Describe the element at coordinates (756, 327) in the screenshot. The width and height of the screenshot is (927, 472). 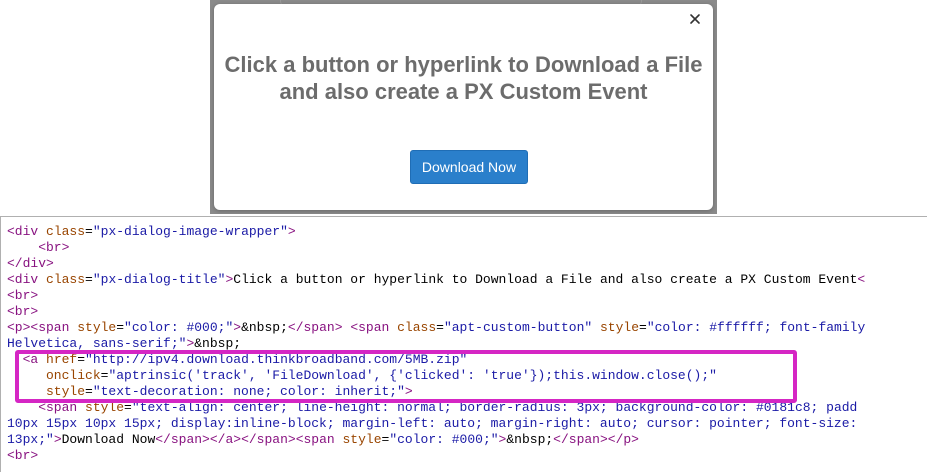
I see `code-token: "color: #ffffff; font-family` at that location.